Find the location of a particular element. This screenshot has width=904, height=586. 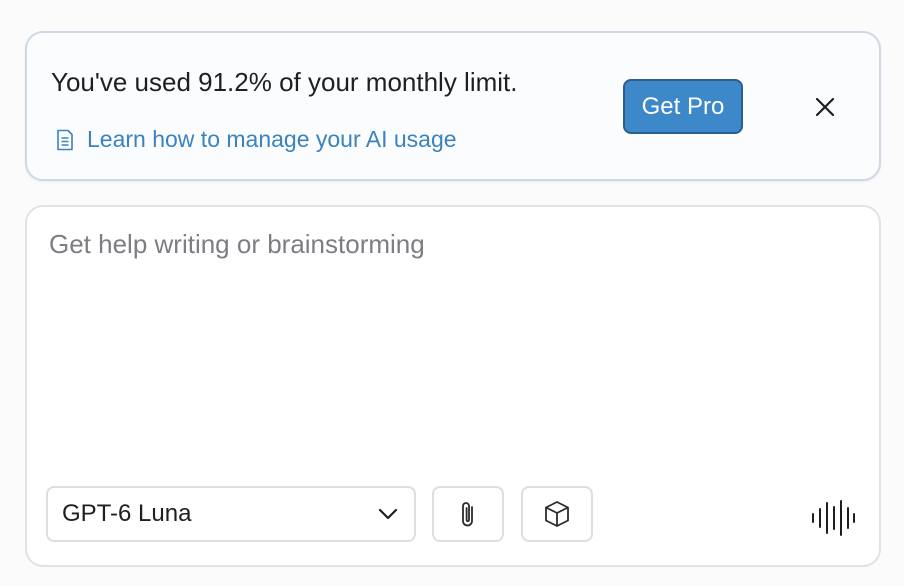

cube-icon is located at coordinates (557, 514).